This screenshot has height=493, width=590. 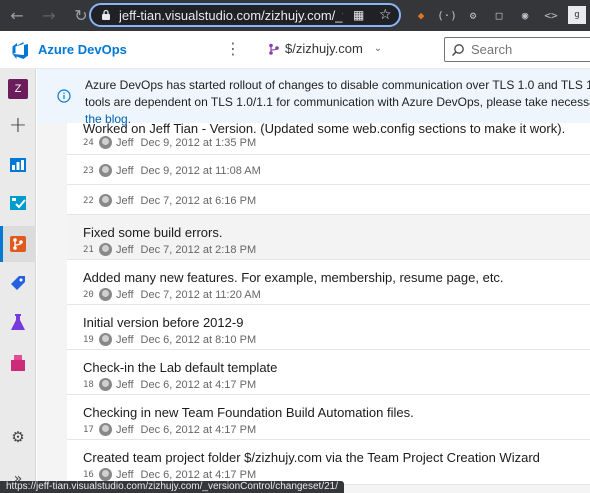 What do you see at coordinates (198, 339) in the screenshot?
I see `changeset-date: Dec 6, 2012 at 8:10 PM` at bounding box center [198, 339].